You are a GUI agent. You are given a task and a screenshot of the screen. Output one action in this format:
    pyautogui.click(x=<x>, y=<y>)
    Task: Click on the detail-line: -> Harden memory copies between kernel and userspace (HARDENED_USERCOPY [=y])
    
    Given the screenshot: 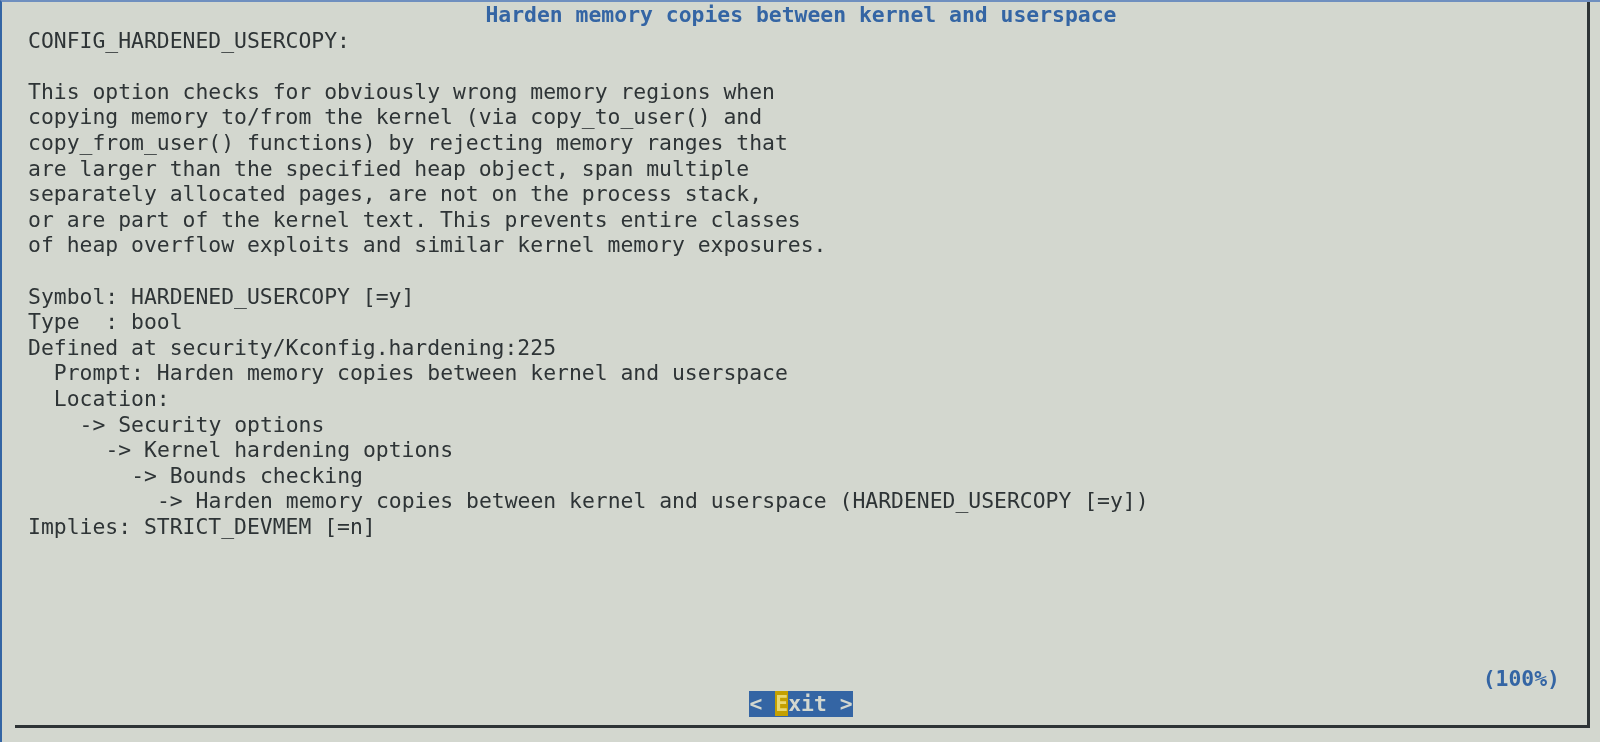 What is the action you would take?
    pyautogui.click(x=653, y=501)
    